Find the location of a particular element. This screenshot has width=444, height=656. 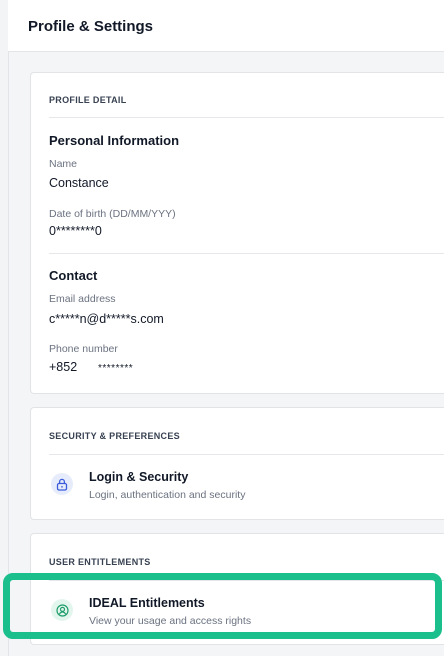

contact-title: Contact is located at coordinates (73, 275).